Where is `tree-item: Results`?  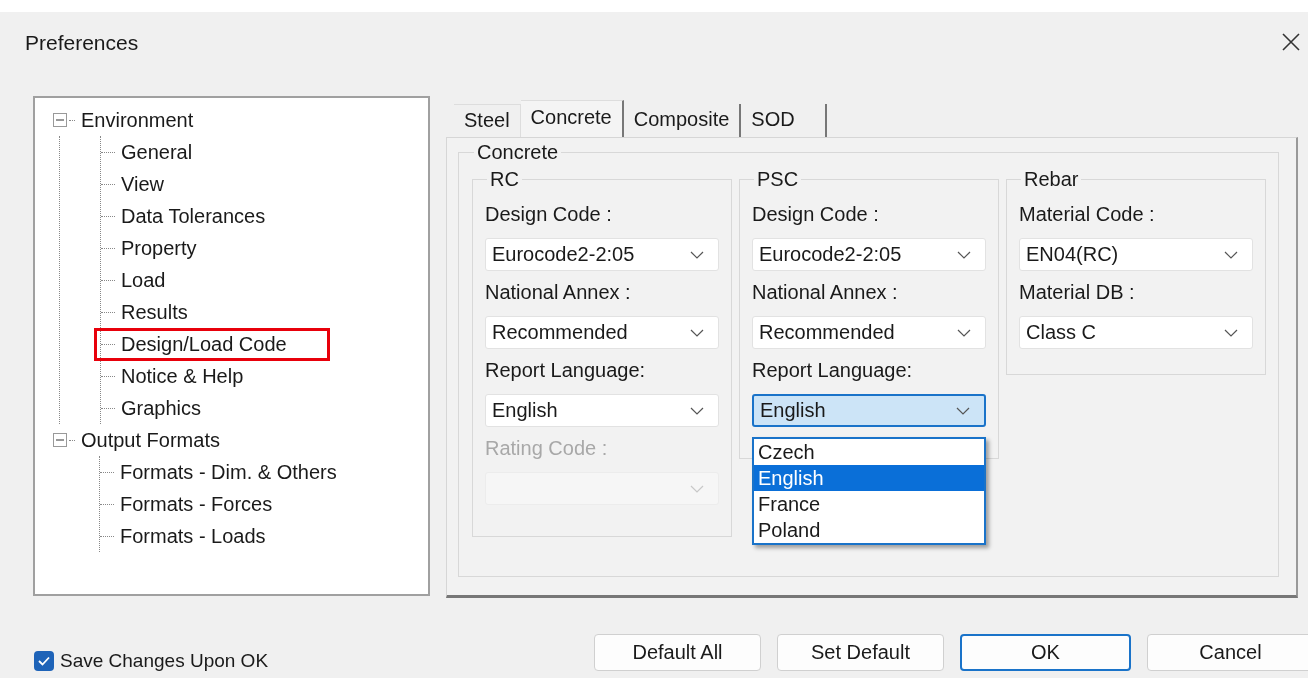
tree-item: Results is located at coordinates (154, 312).